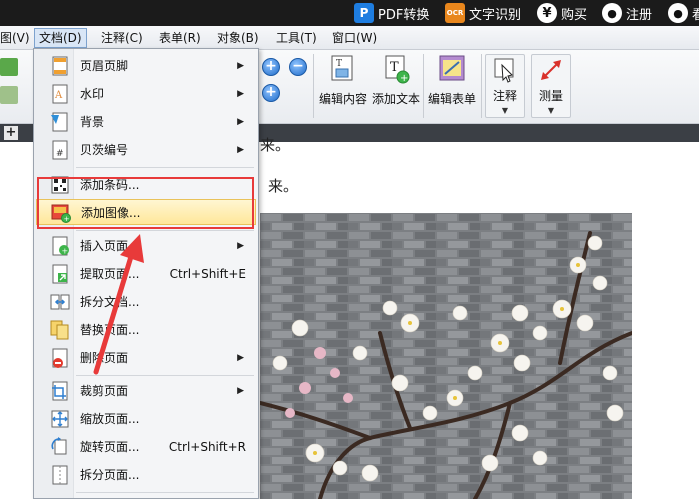  I want to click on svg-text: A, so click(58, 95).